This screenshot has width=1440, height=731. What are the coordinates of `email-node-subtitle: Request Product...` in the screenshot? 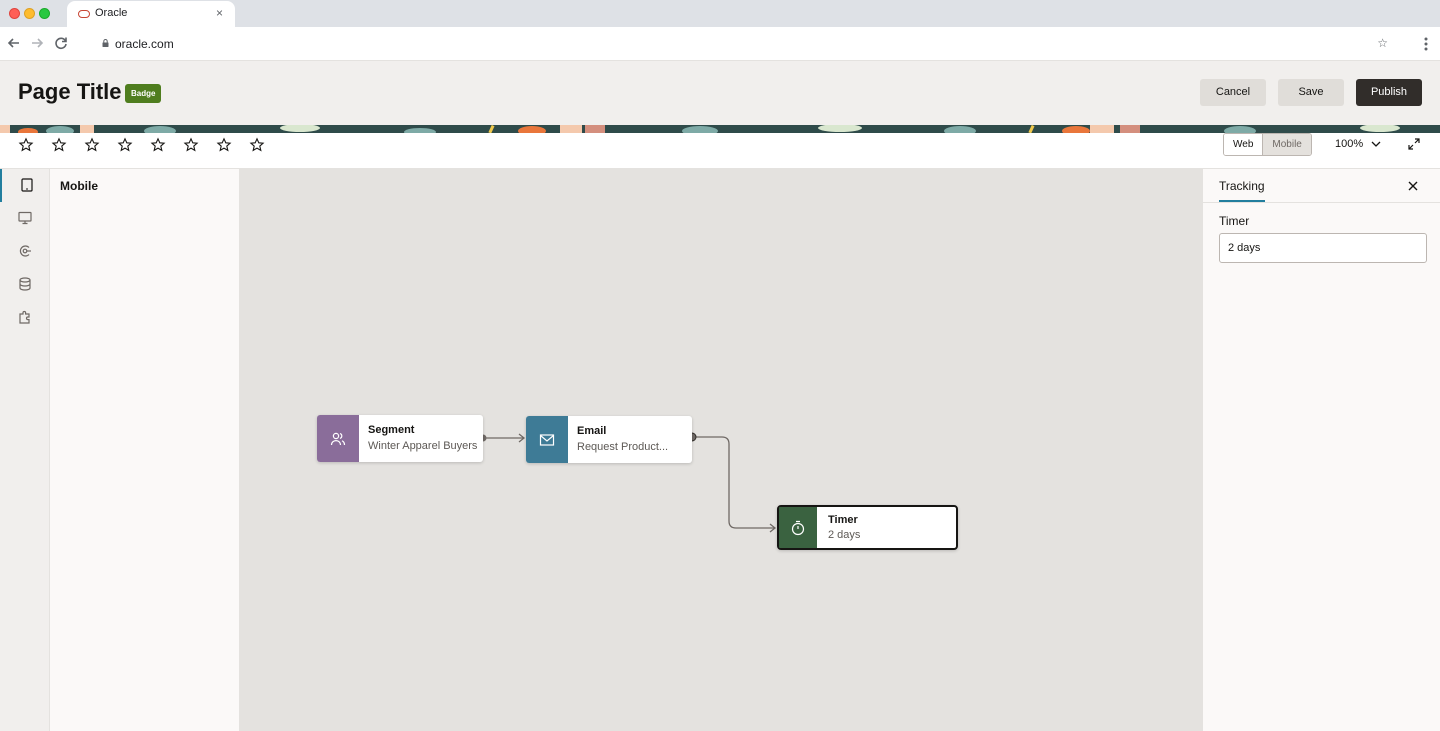 It's located at (623, 447).